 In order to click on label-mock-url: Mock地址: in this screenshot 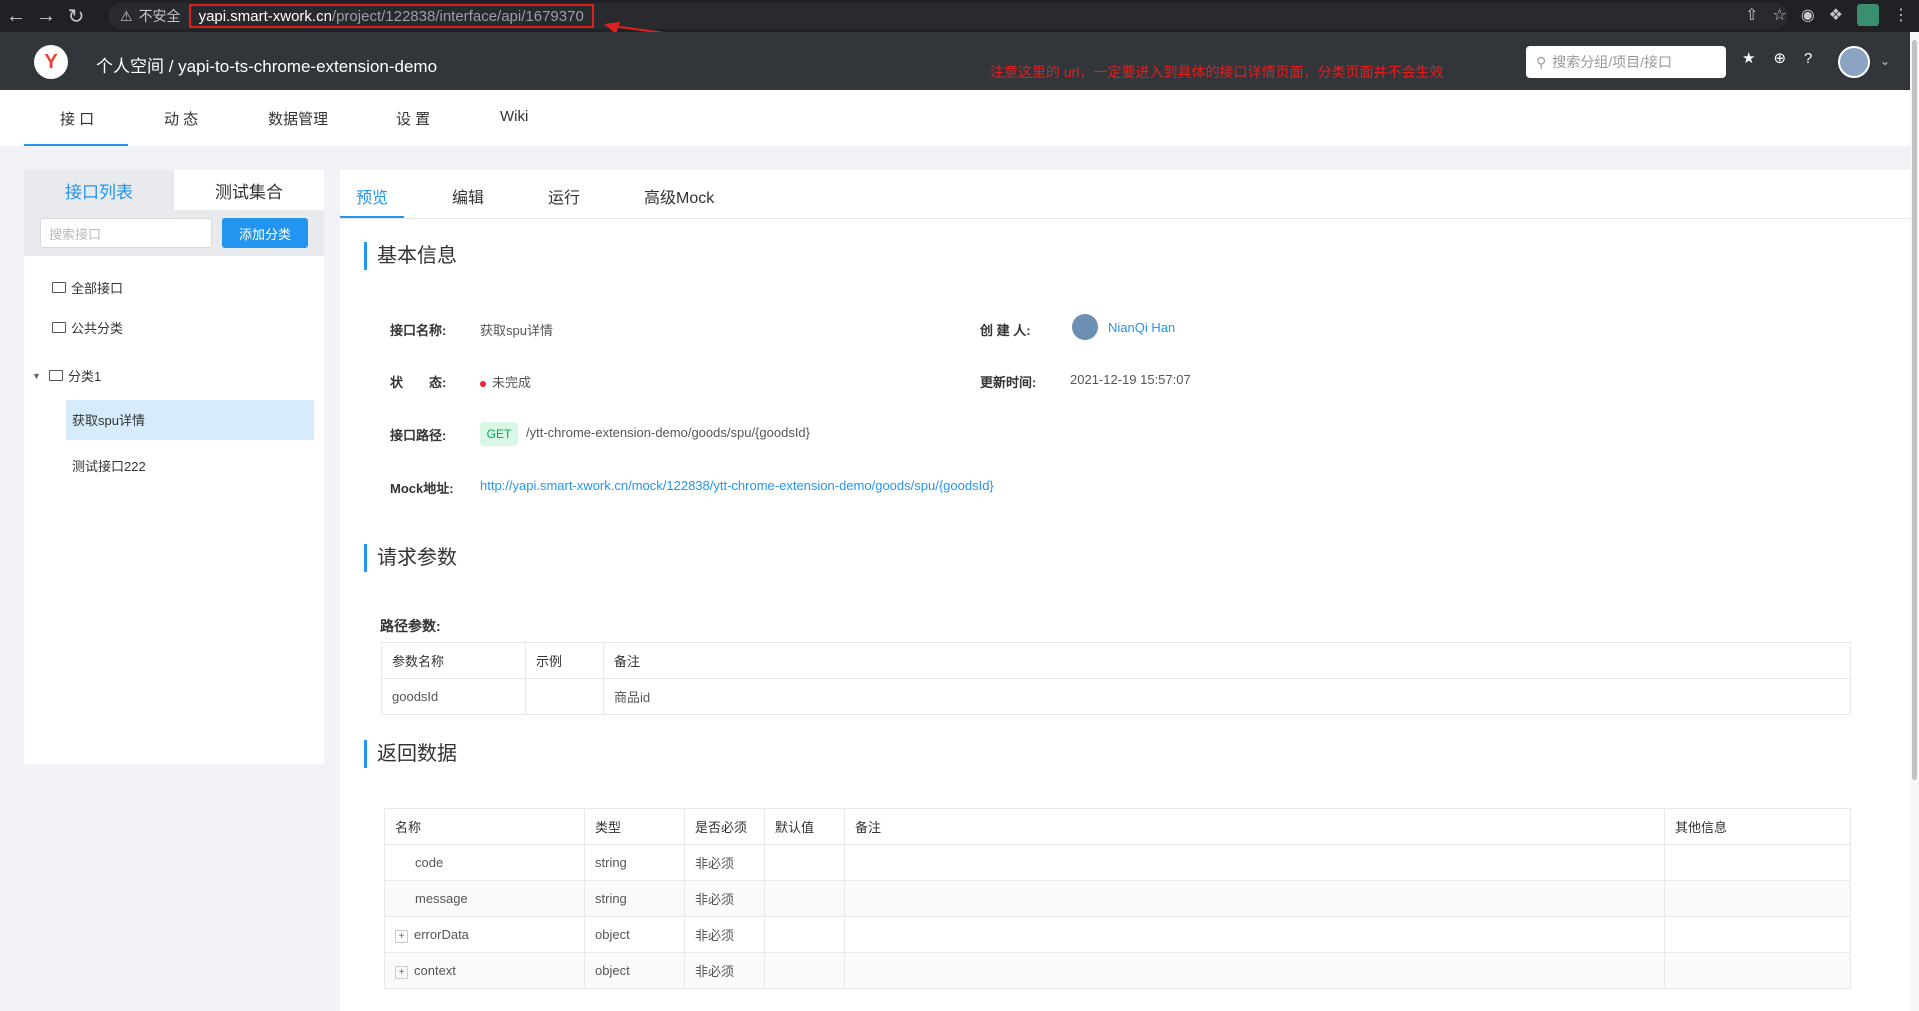, I will do `click(422, 488)`.